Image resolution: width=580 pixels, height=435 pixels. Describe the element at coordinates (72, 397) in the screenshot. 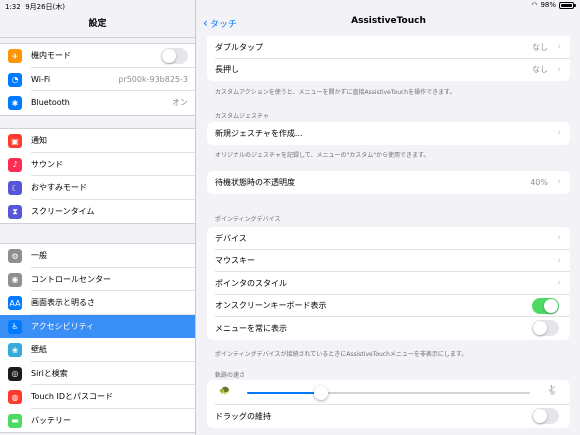

I see `sidebar-item-label: Touch IDとパスコード` at that location.